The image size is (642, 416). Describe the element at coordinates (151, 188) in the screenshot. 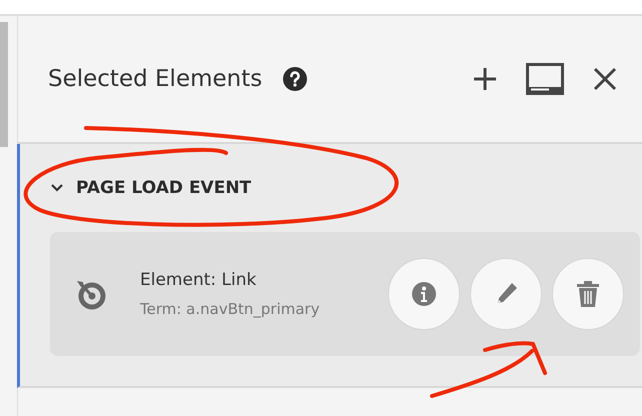

I see `section-header: PAGE LOAD EVENT` at that location.